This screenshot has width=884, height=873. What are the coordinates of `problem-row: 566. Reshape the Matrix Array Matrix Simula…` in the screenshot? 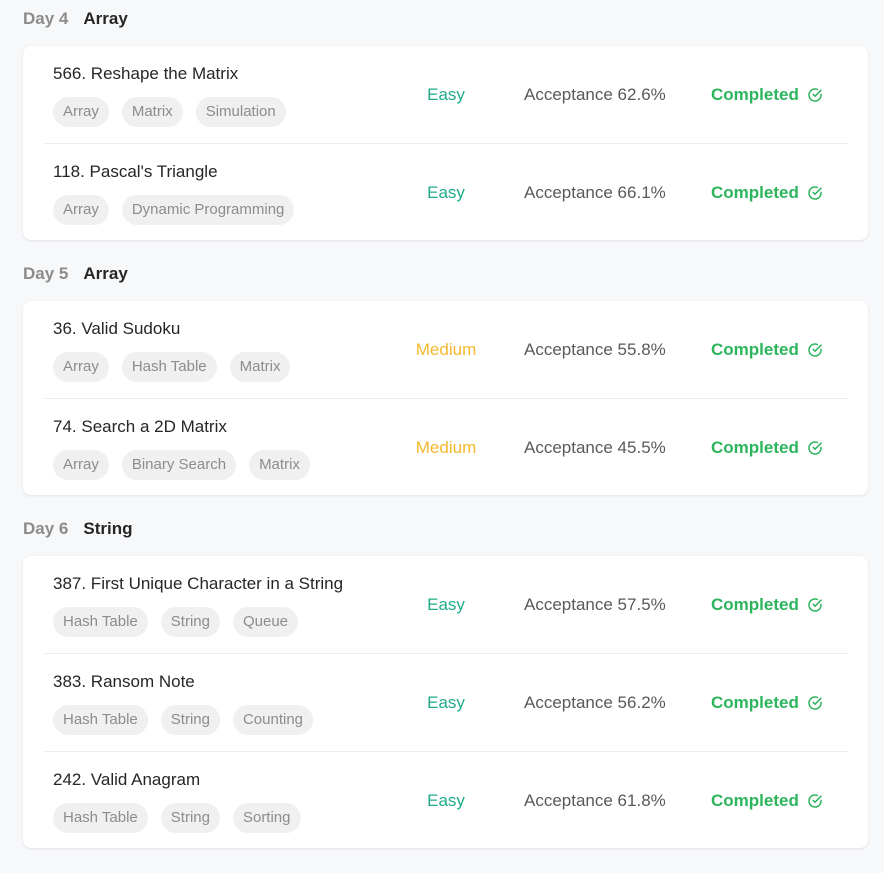 It's located at (445, 95).